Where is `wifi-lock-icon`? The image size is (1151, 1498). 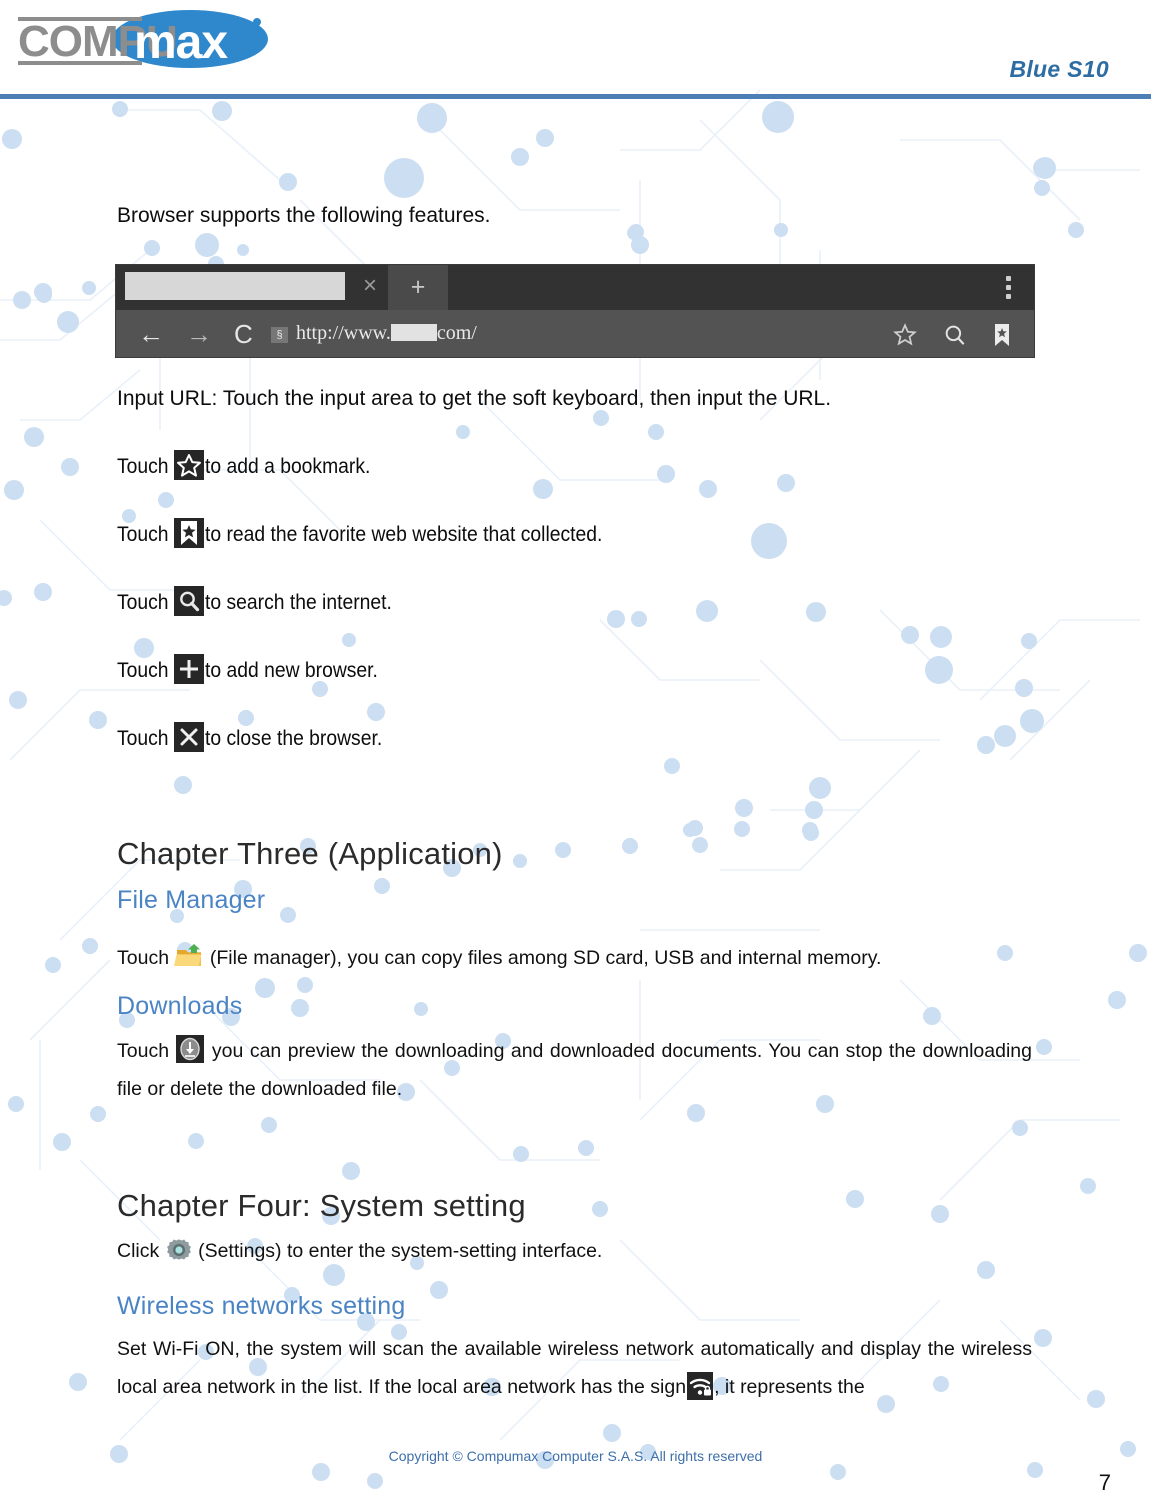 wifi-lock-icon is located at coordinates (700, 1386).